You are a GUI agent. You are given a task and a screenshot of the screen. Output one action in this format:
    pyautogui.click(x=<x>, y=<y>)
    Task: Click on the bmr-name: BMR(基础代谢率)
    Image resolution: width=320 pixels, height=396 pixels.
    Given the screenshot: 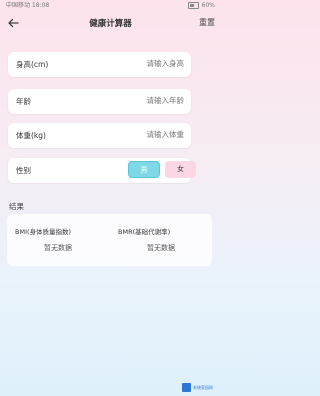 What is the action you would take?
    pyautogui.click(x=144, y=232)
    